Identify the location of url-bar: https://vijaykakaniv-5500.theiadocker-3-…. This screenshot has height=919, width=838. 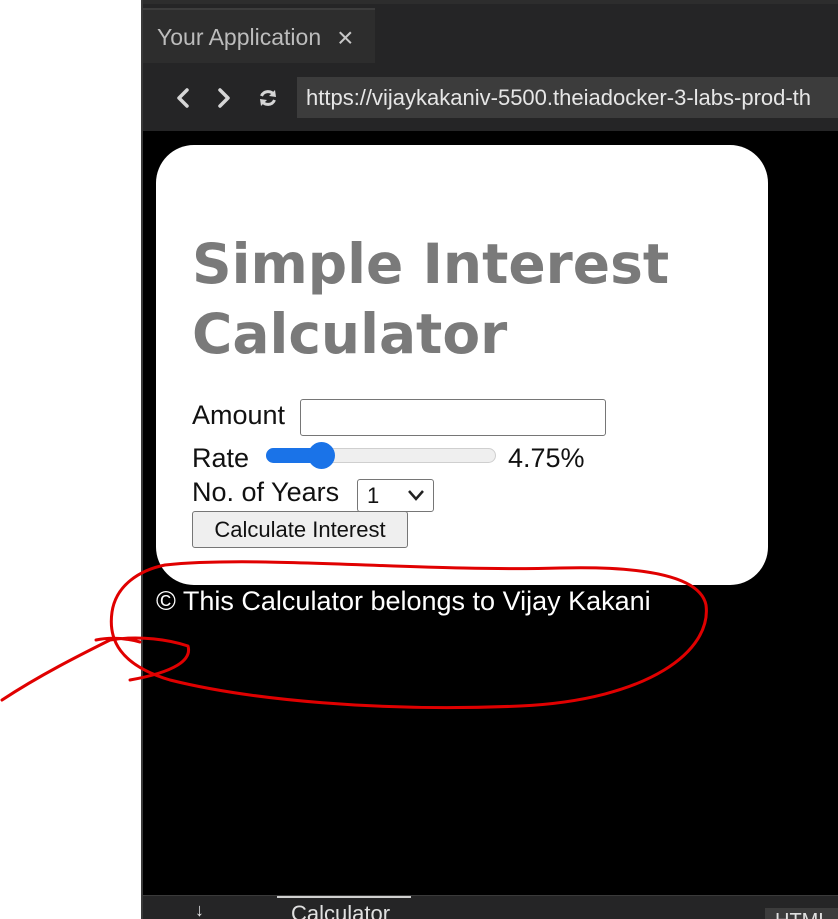
(567, 97).